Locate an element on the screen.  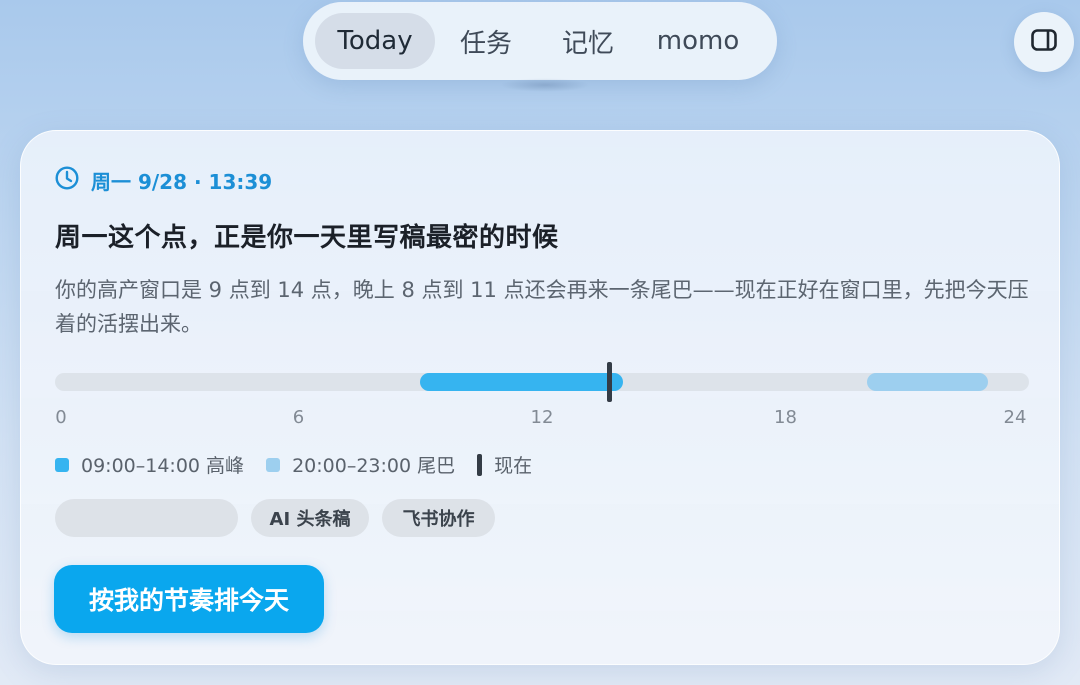
legend-now: 现在 is located at coordinates (504, 464).